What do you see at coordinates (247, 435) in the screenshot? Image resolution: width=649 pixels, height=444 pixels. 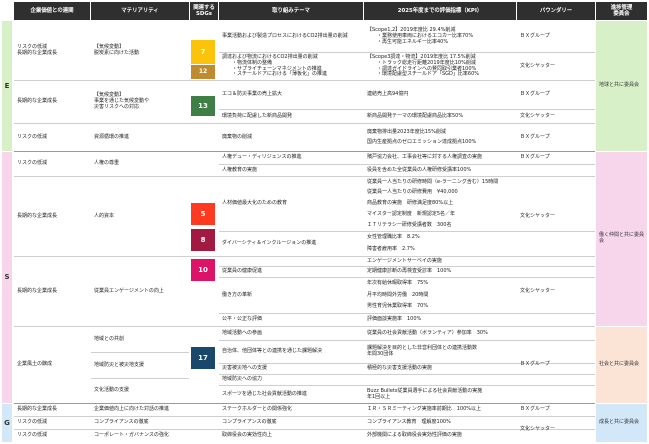 I see `theme-cell: 取締役会の実効性向上` at bounding box center [247, 435].